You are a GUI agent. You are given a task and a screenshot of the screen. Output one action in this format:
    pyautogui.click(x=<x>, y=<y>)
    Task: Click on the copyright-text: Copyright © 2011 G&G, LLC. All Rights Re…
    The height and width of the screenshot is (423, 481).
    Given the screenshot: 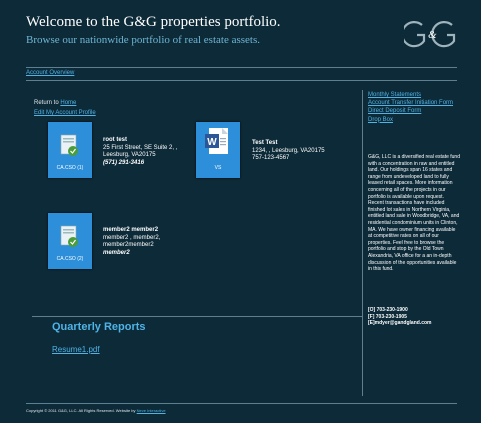 What is the action you would take?
    pyautogui.click(x=81, y=410)
    